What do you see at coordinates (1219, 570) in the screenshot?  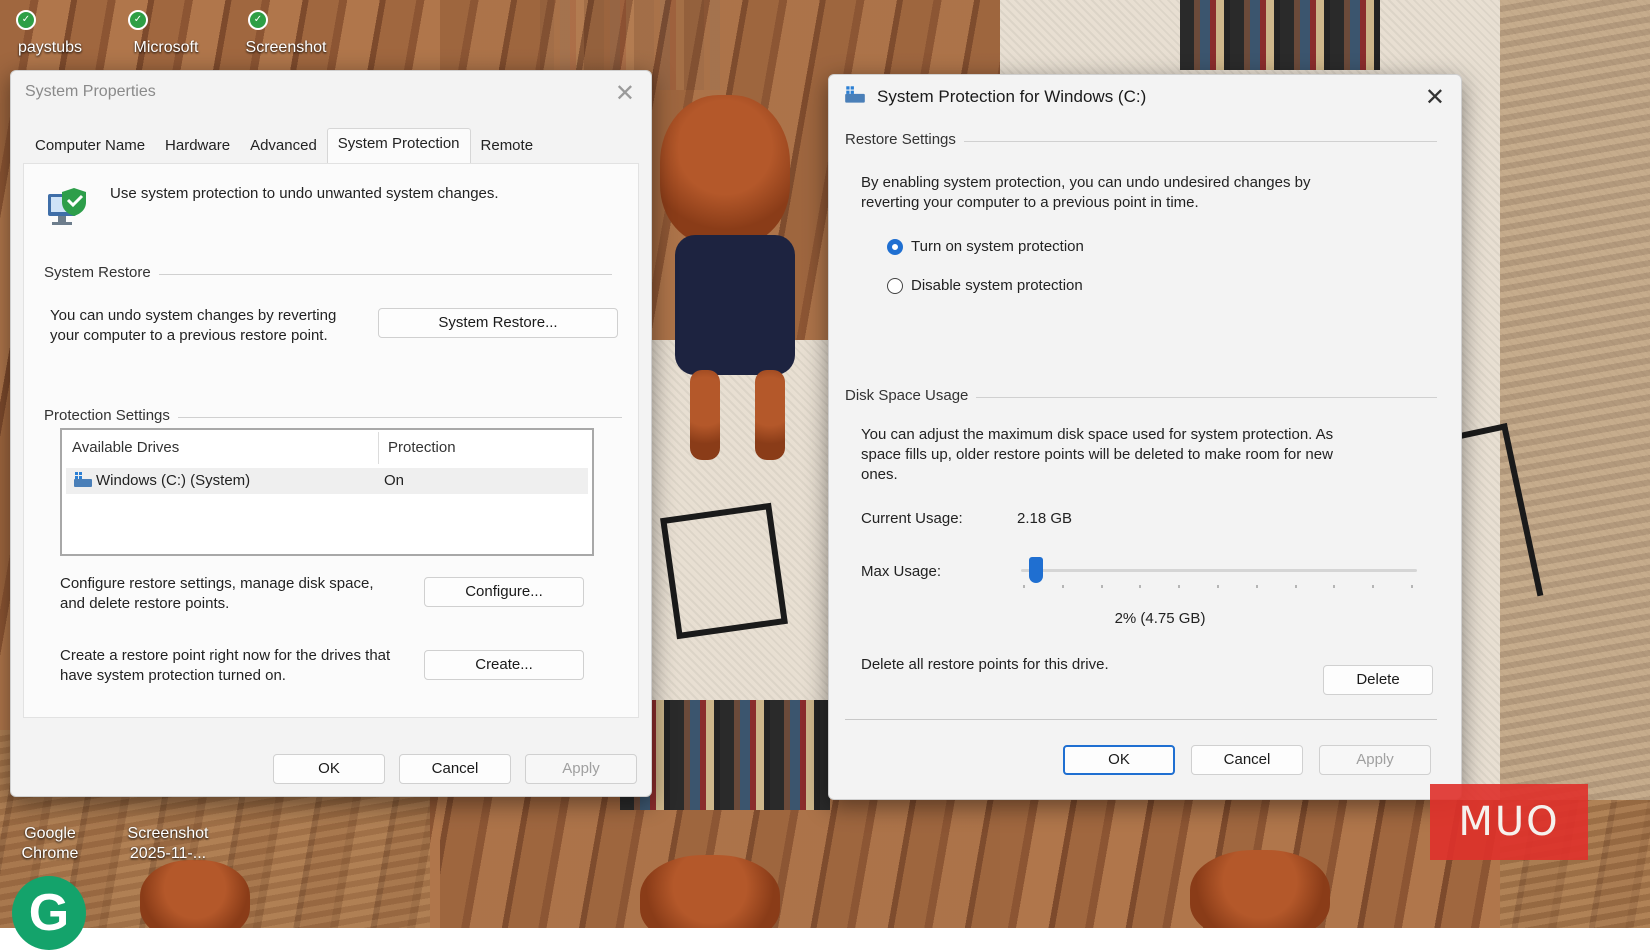 I see `slider-track` at bounding box center [1219, 570].